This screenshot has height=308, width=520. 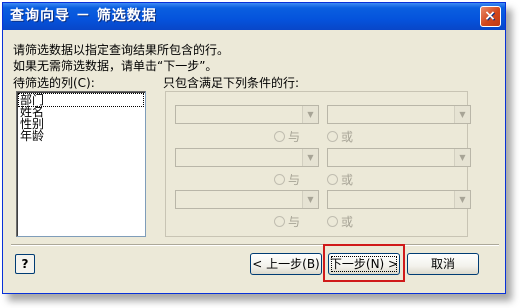 I want to click on instruction-line-2: 如果无需筛选数据，请单击“下一步”。, so click(x=115, y=66).